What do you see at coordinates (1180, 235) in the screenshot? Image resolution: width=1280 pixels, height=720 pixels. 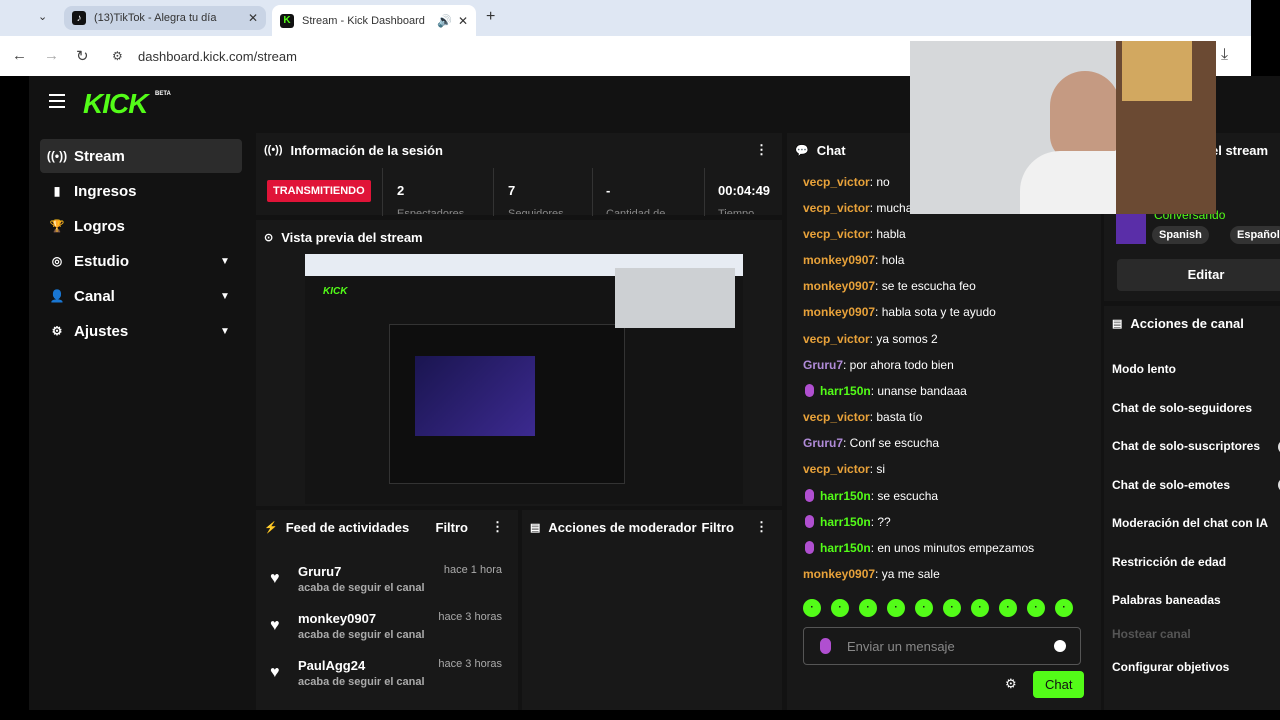 I see `tag-spanish: Spanish` at bounding box center [1180, 235].